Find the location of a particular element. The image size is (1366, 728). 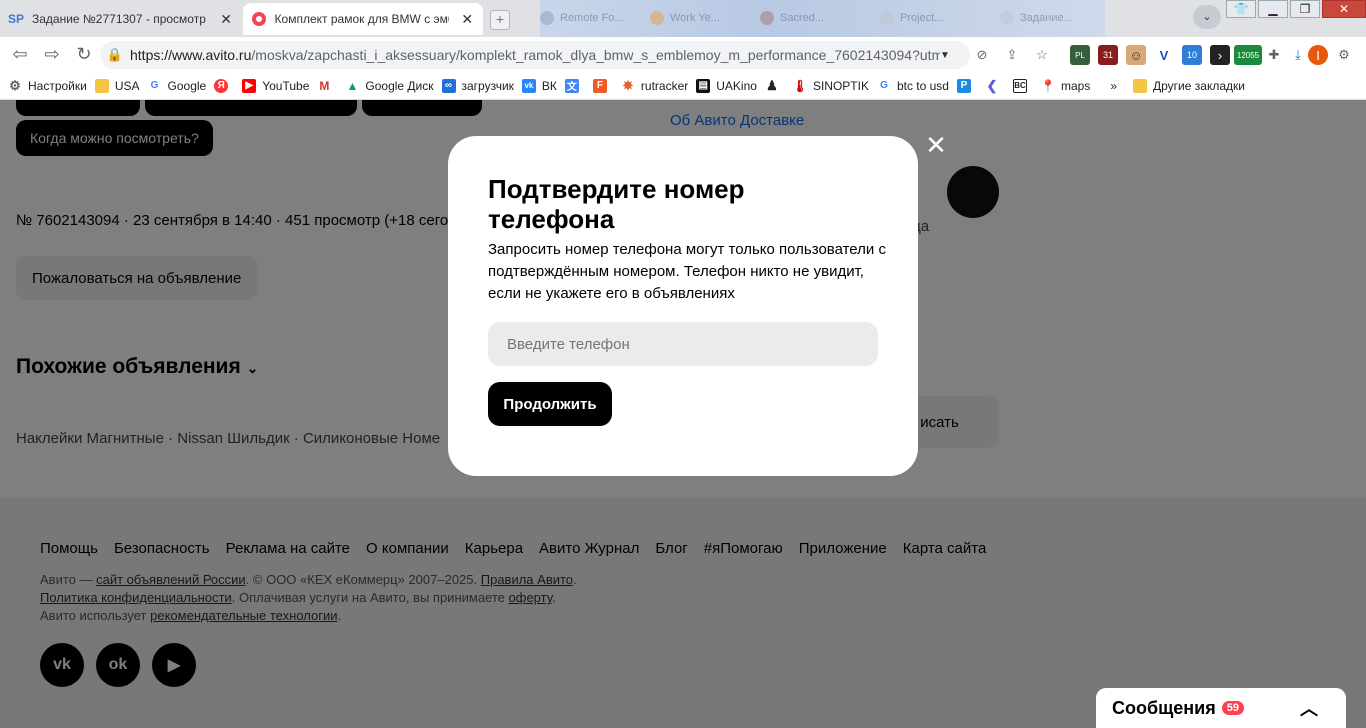

bookmark-arrow: ❮ is located at coordinates (995, 85).